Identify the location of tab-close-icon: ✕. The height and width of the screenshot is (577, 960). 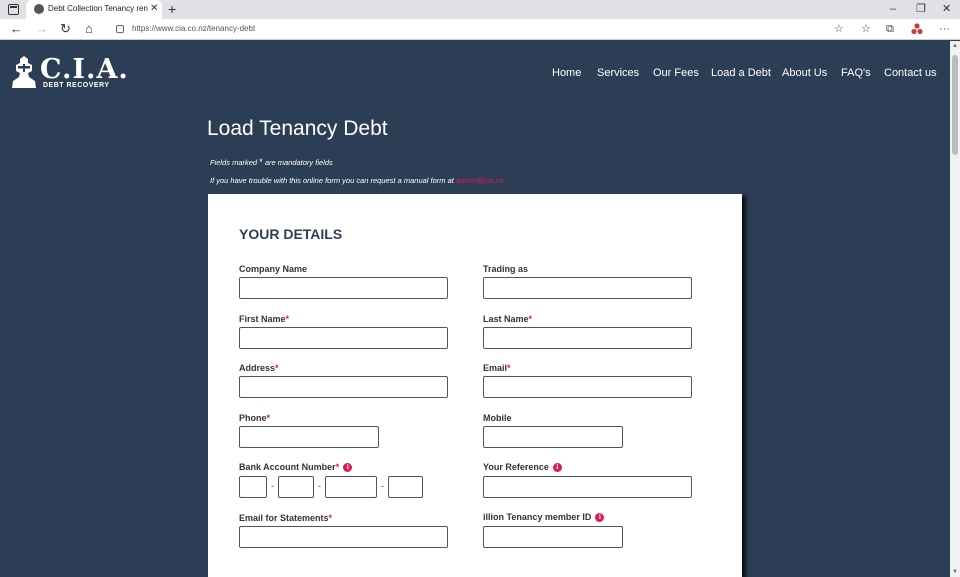
(154, 9).